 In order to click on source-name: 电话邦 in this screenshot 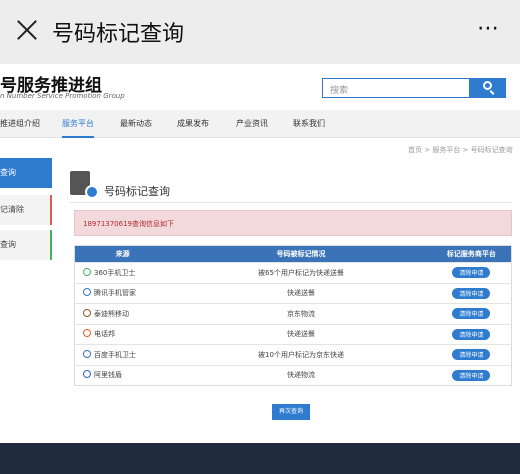, I will do `click(104, 334)`.